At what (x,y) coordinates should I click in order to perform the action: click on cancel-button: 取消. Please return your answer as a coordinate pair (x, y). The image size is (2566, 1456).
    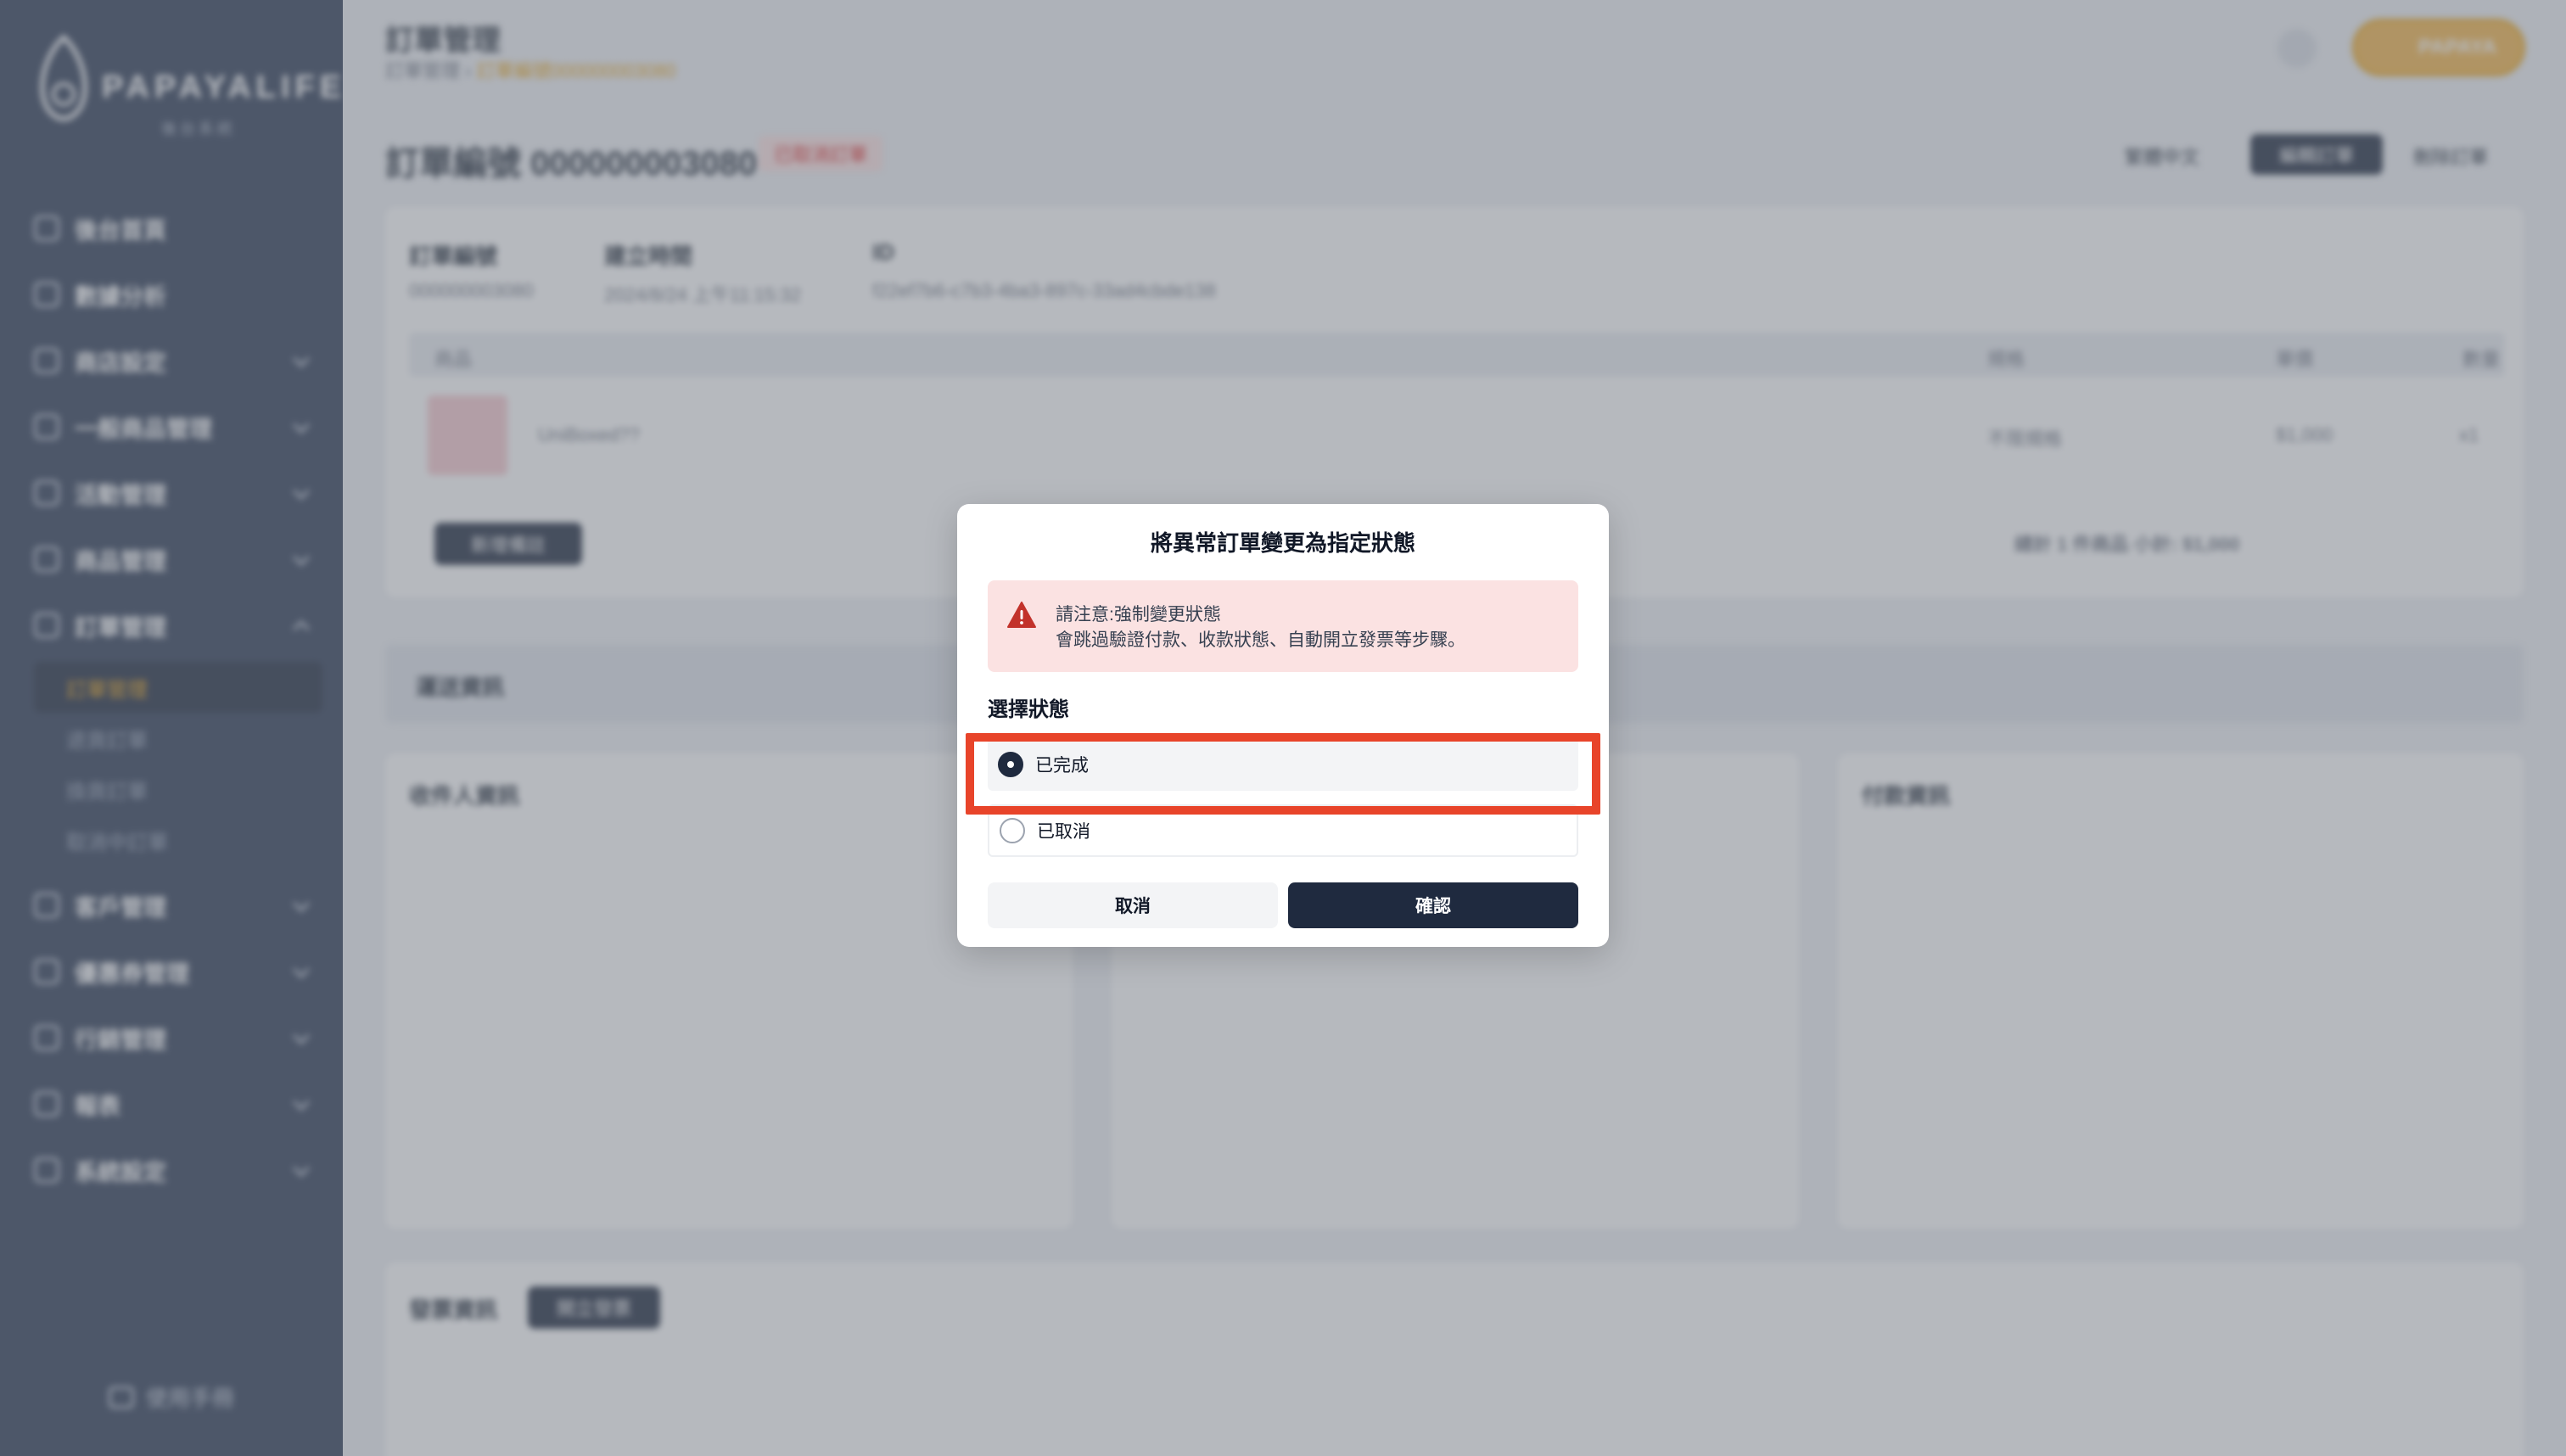
    Looking at the image, I should click on (1133, 905).